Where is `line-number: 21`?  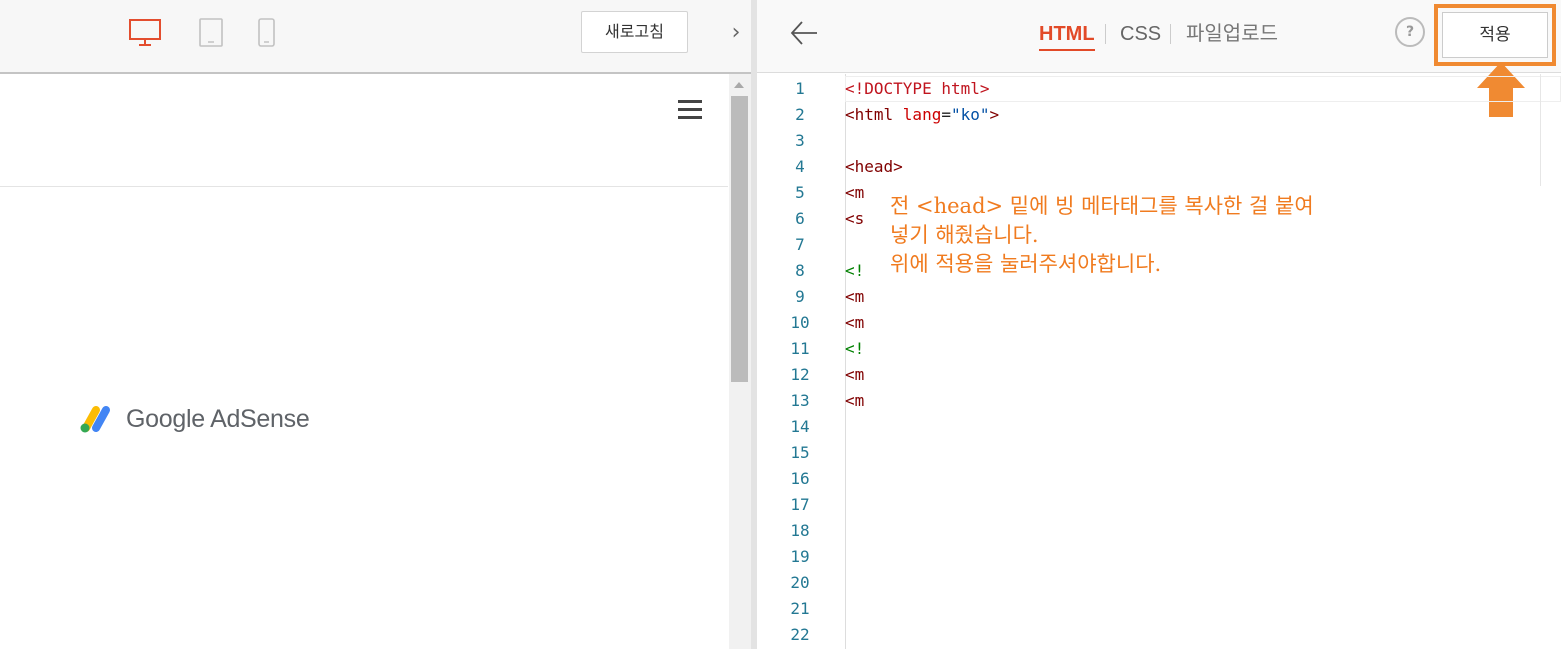
line-number: 21 is located at coordinates (800, 608).